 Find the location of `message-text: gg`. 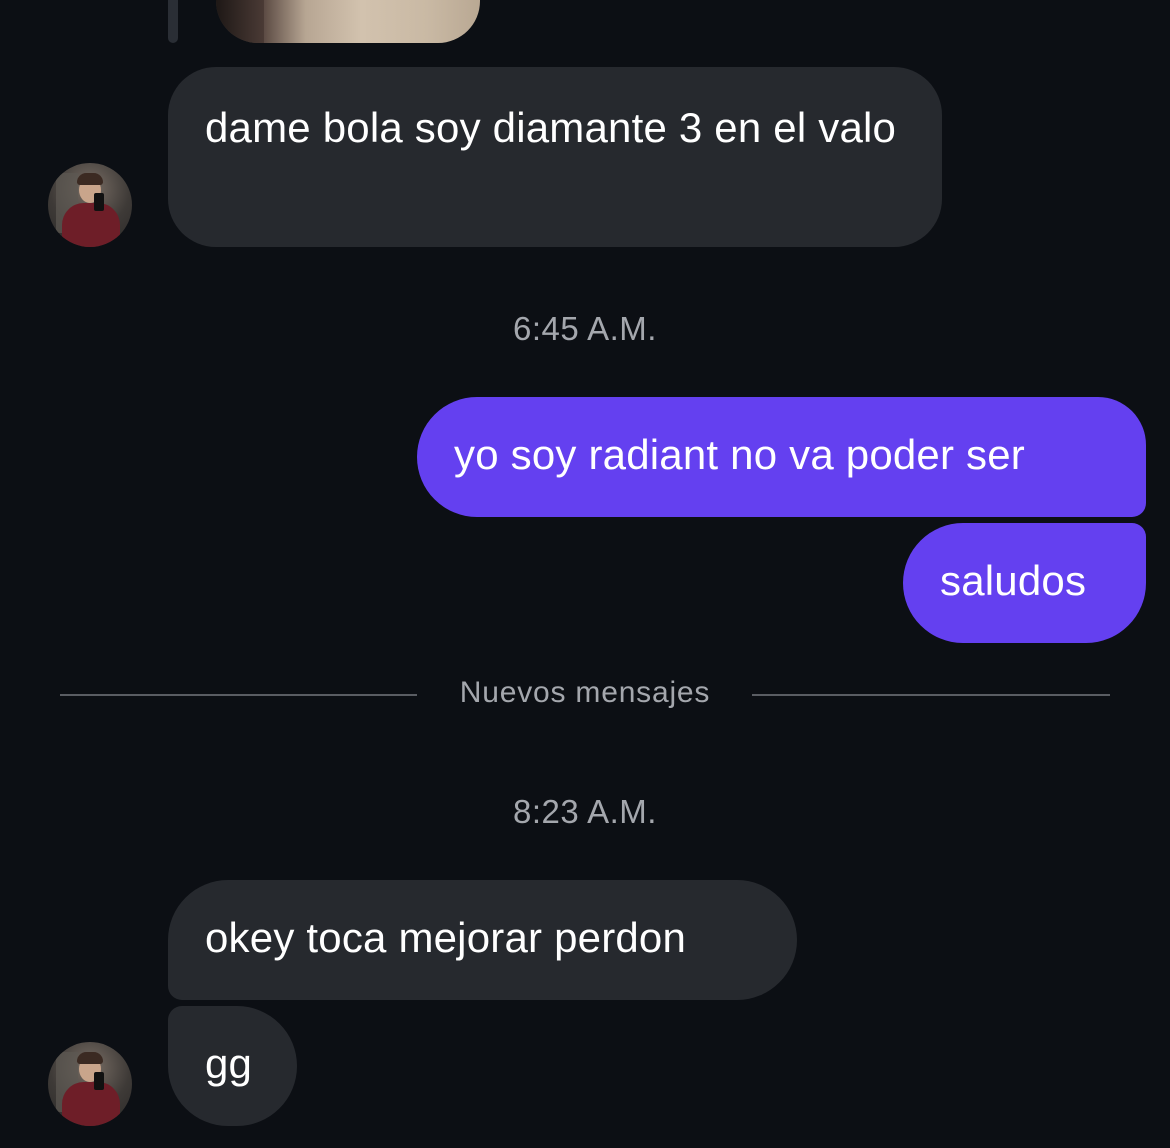

message-text: gg is located at coordinates (229, 1063).